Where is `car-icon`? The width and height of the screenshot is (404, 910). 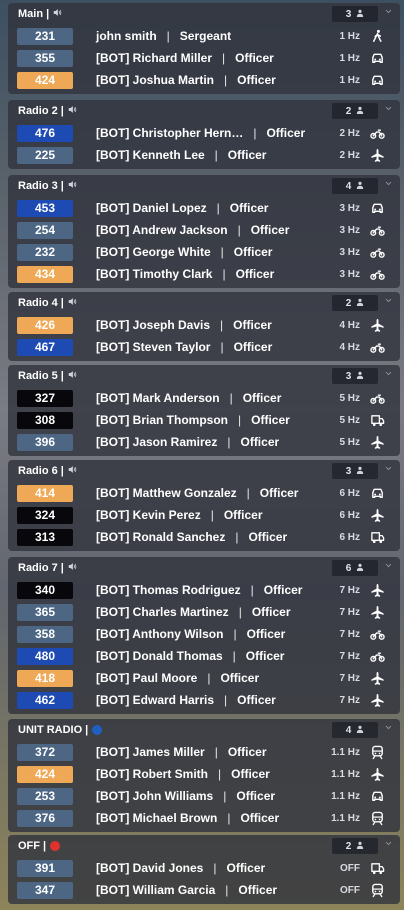 car-icon is located at coordinates (377, 58).